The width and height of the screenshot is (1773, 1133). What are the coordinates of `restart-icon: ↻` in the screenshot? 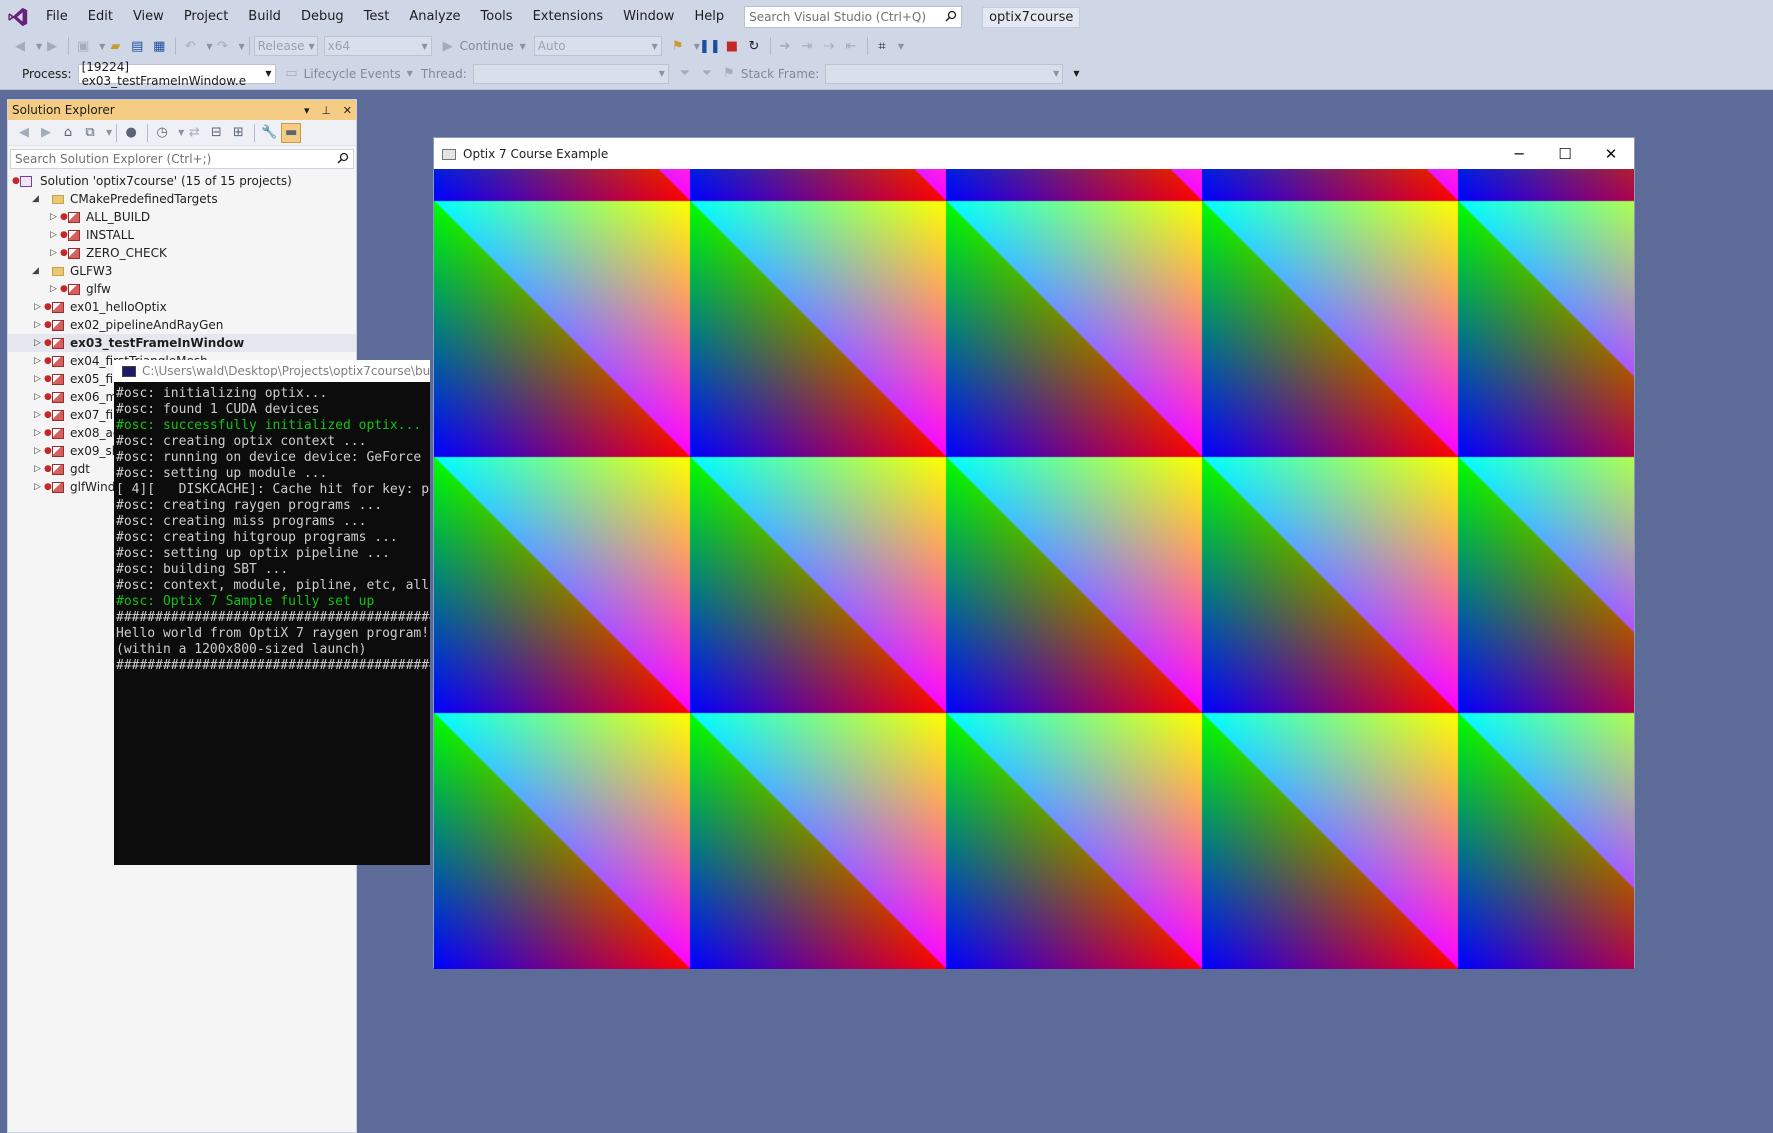 It's located at (754, 46).